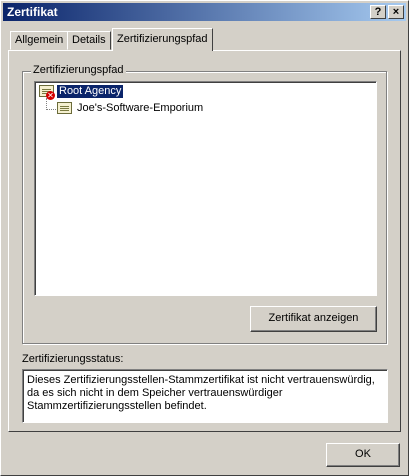 This screenshot has width=409, height=476. I want to click on ok-button: OK, so click(363, 455).